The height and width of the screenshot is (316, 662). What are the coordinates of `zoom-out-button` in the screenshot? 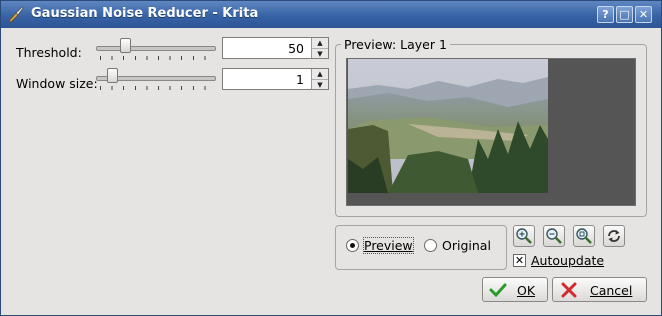 It's located at (554, 236).